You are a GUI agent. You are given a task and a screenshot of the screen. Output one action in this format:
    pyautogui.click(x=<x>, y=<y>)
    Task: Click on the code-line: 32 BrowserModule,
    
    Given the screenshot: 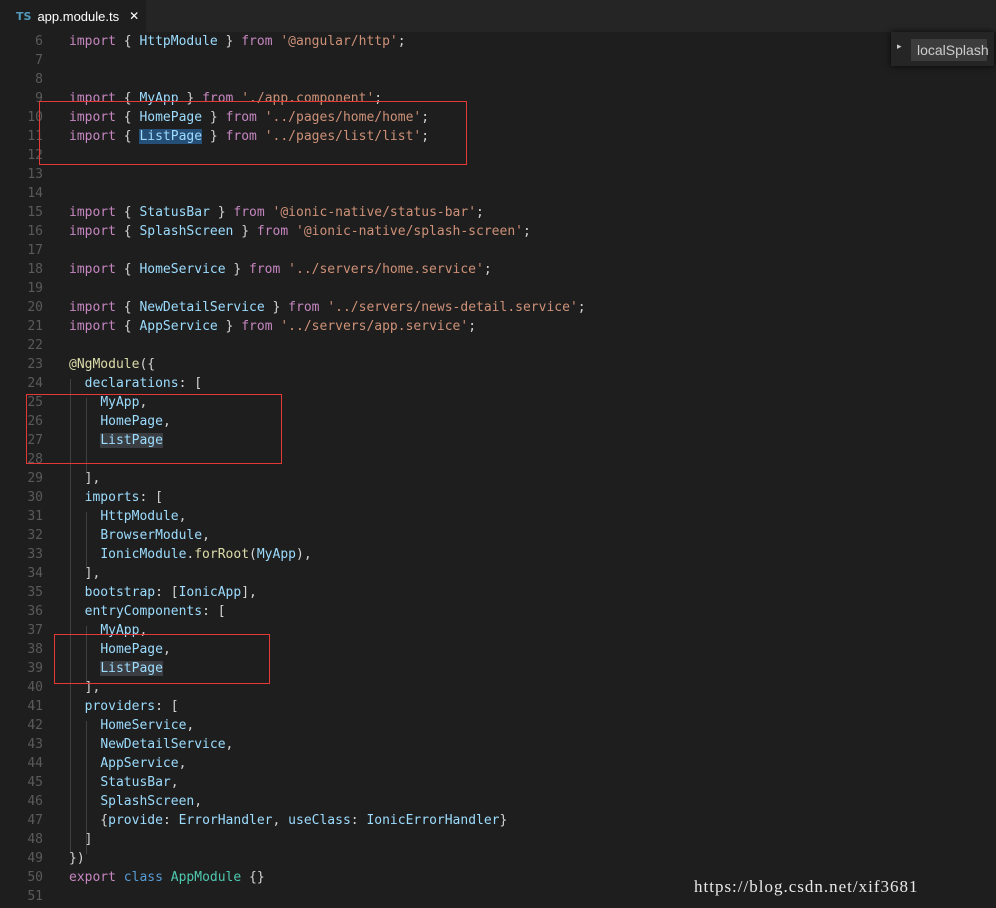 What is the action you would take?
    pyautogui.click(x=498, y=535)
    